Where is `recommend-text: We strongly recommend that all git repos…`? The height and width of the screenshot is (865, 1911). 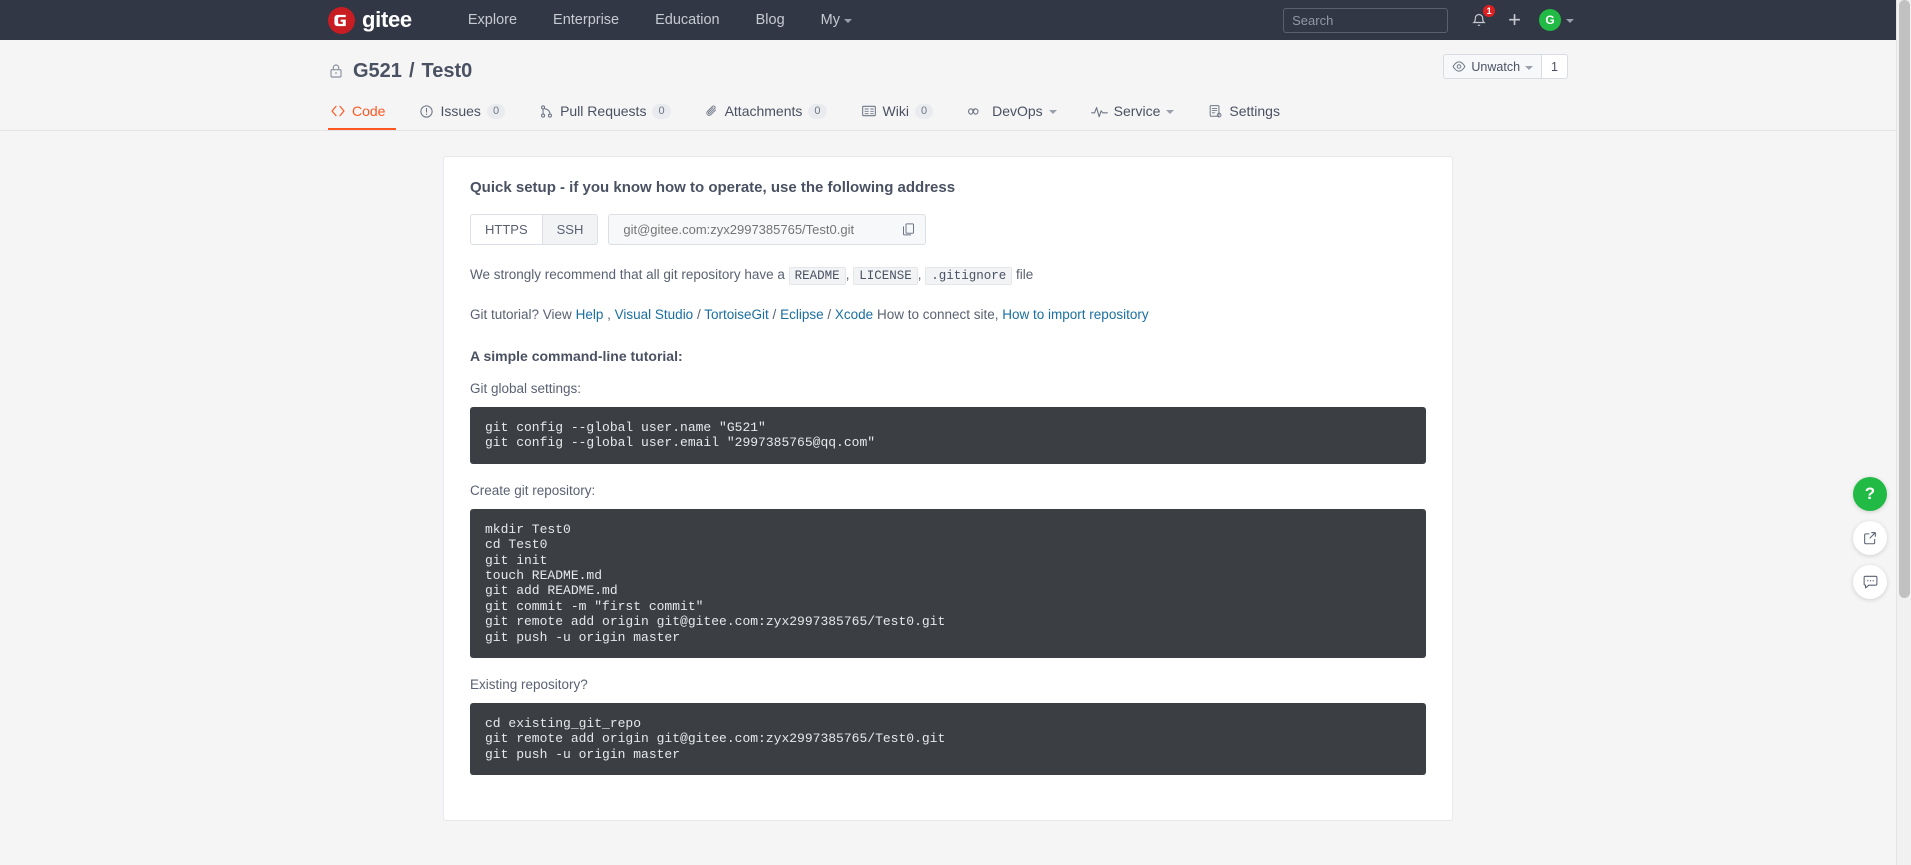 recommend-text: We strongly recommend that all git repos… is located at coordinates (948, 275).